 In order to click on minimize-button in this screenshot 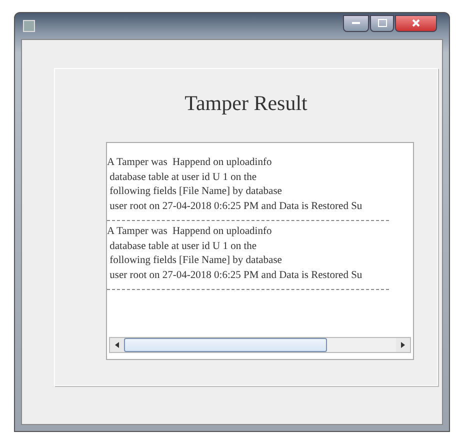, I will do `click(356, 23)`.